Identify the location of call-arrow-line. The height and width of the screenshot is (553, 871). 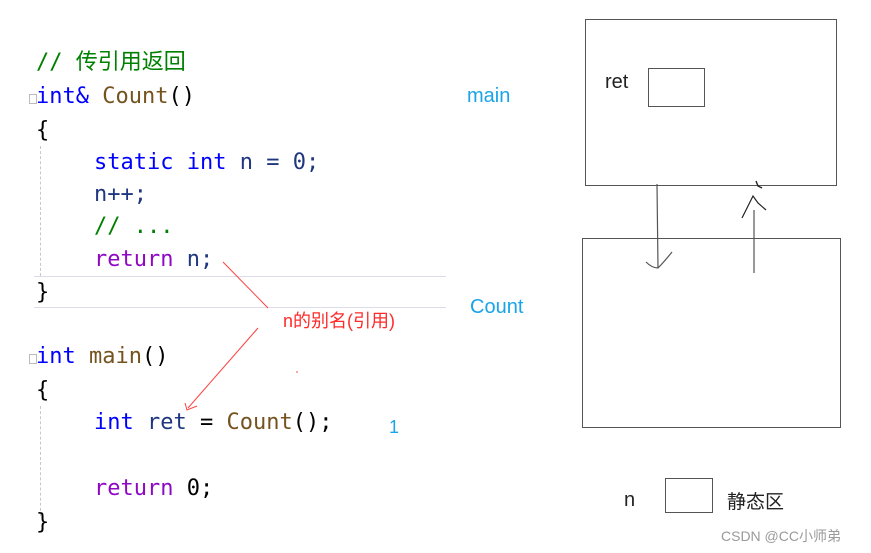
(657, 226).